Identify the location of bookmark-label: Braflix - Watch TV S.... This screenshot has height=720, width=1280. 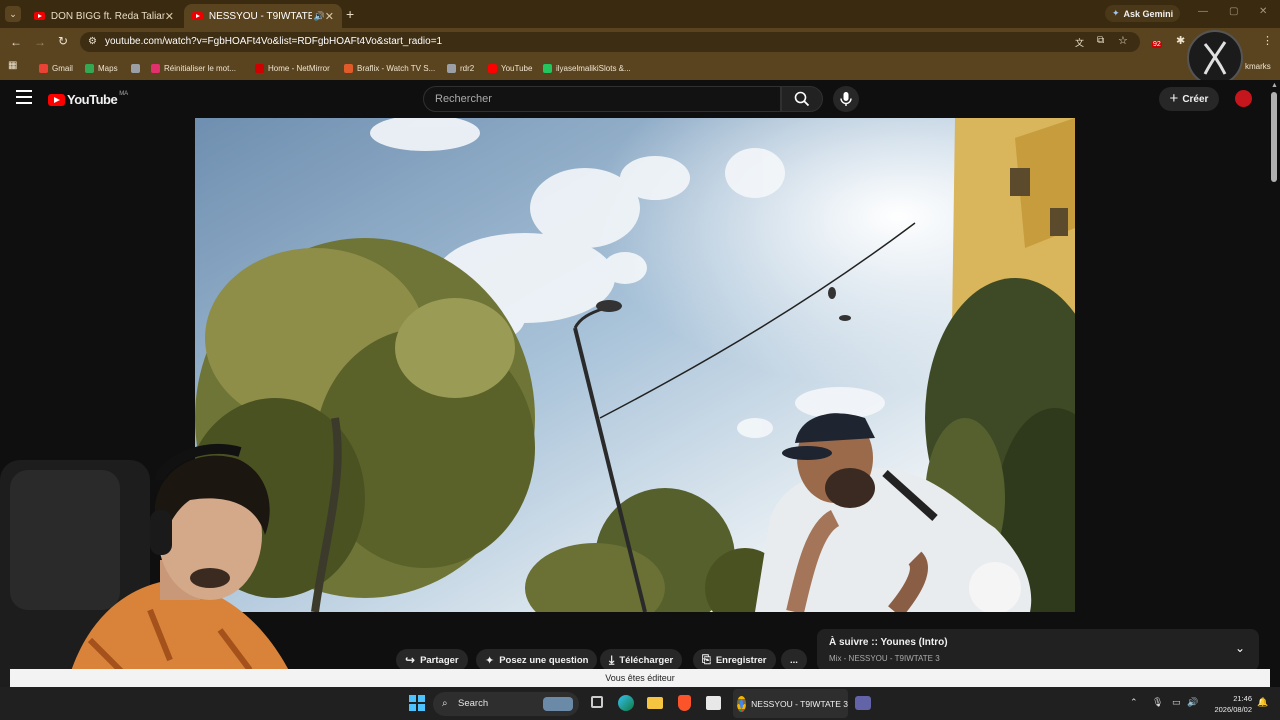
(396, 68).